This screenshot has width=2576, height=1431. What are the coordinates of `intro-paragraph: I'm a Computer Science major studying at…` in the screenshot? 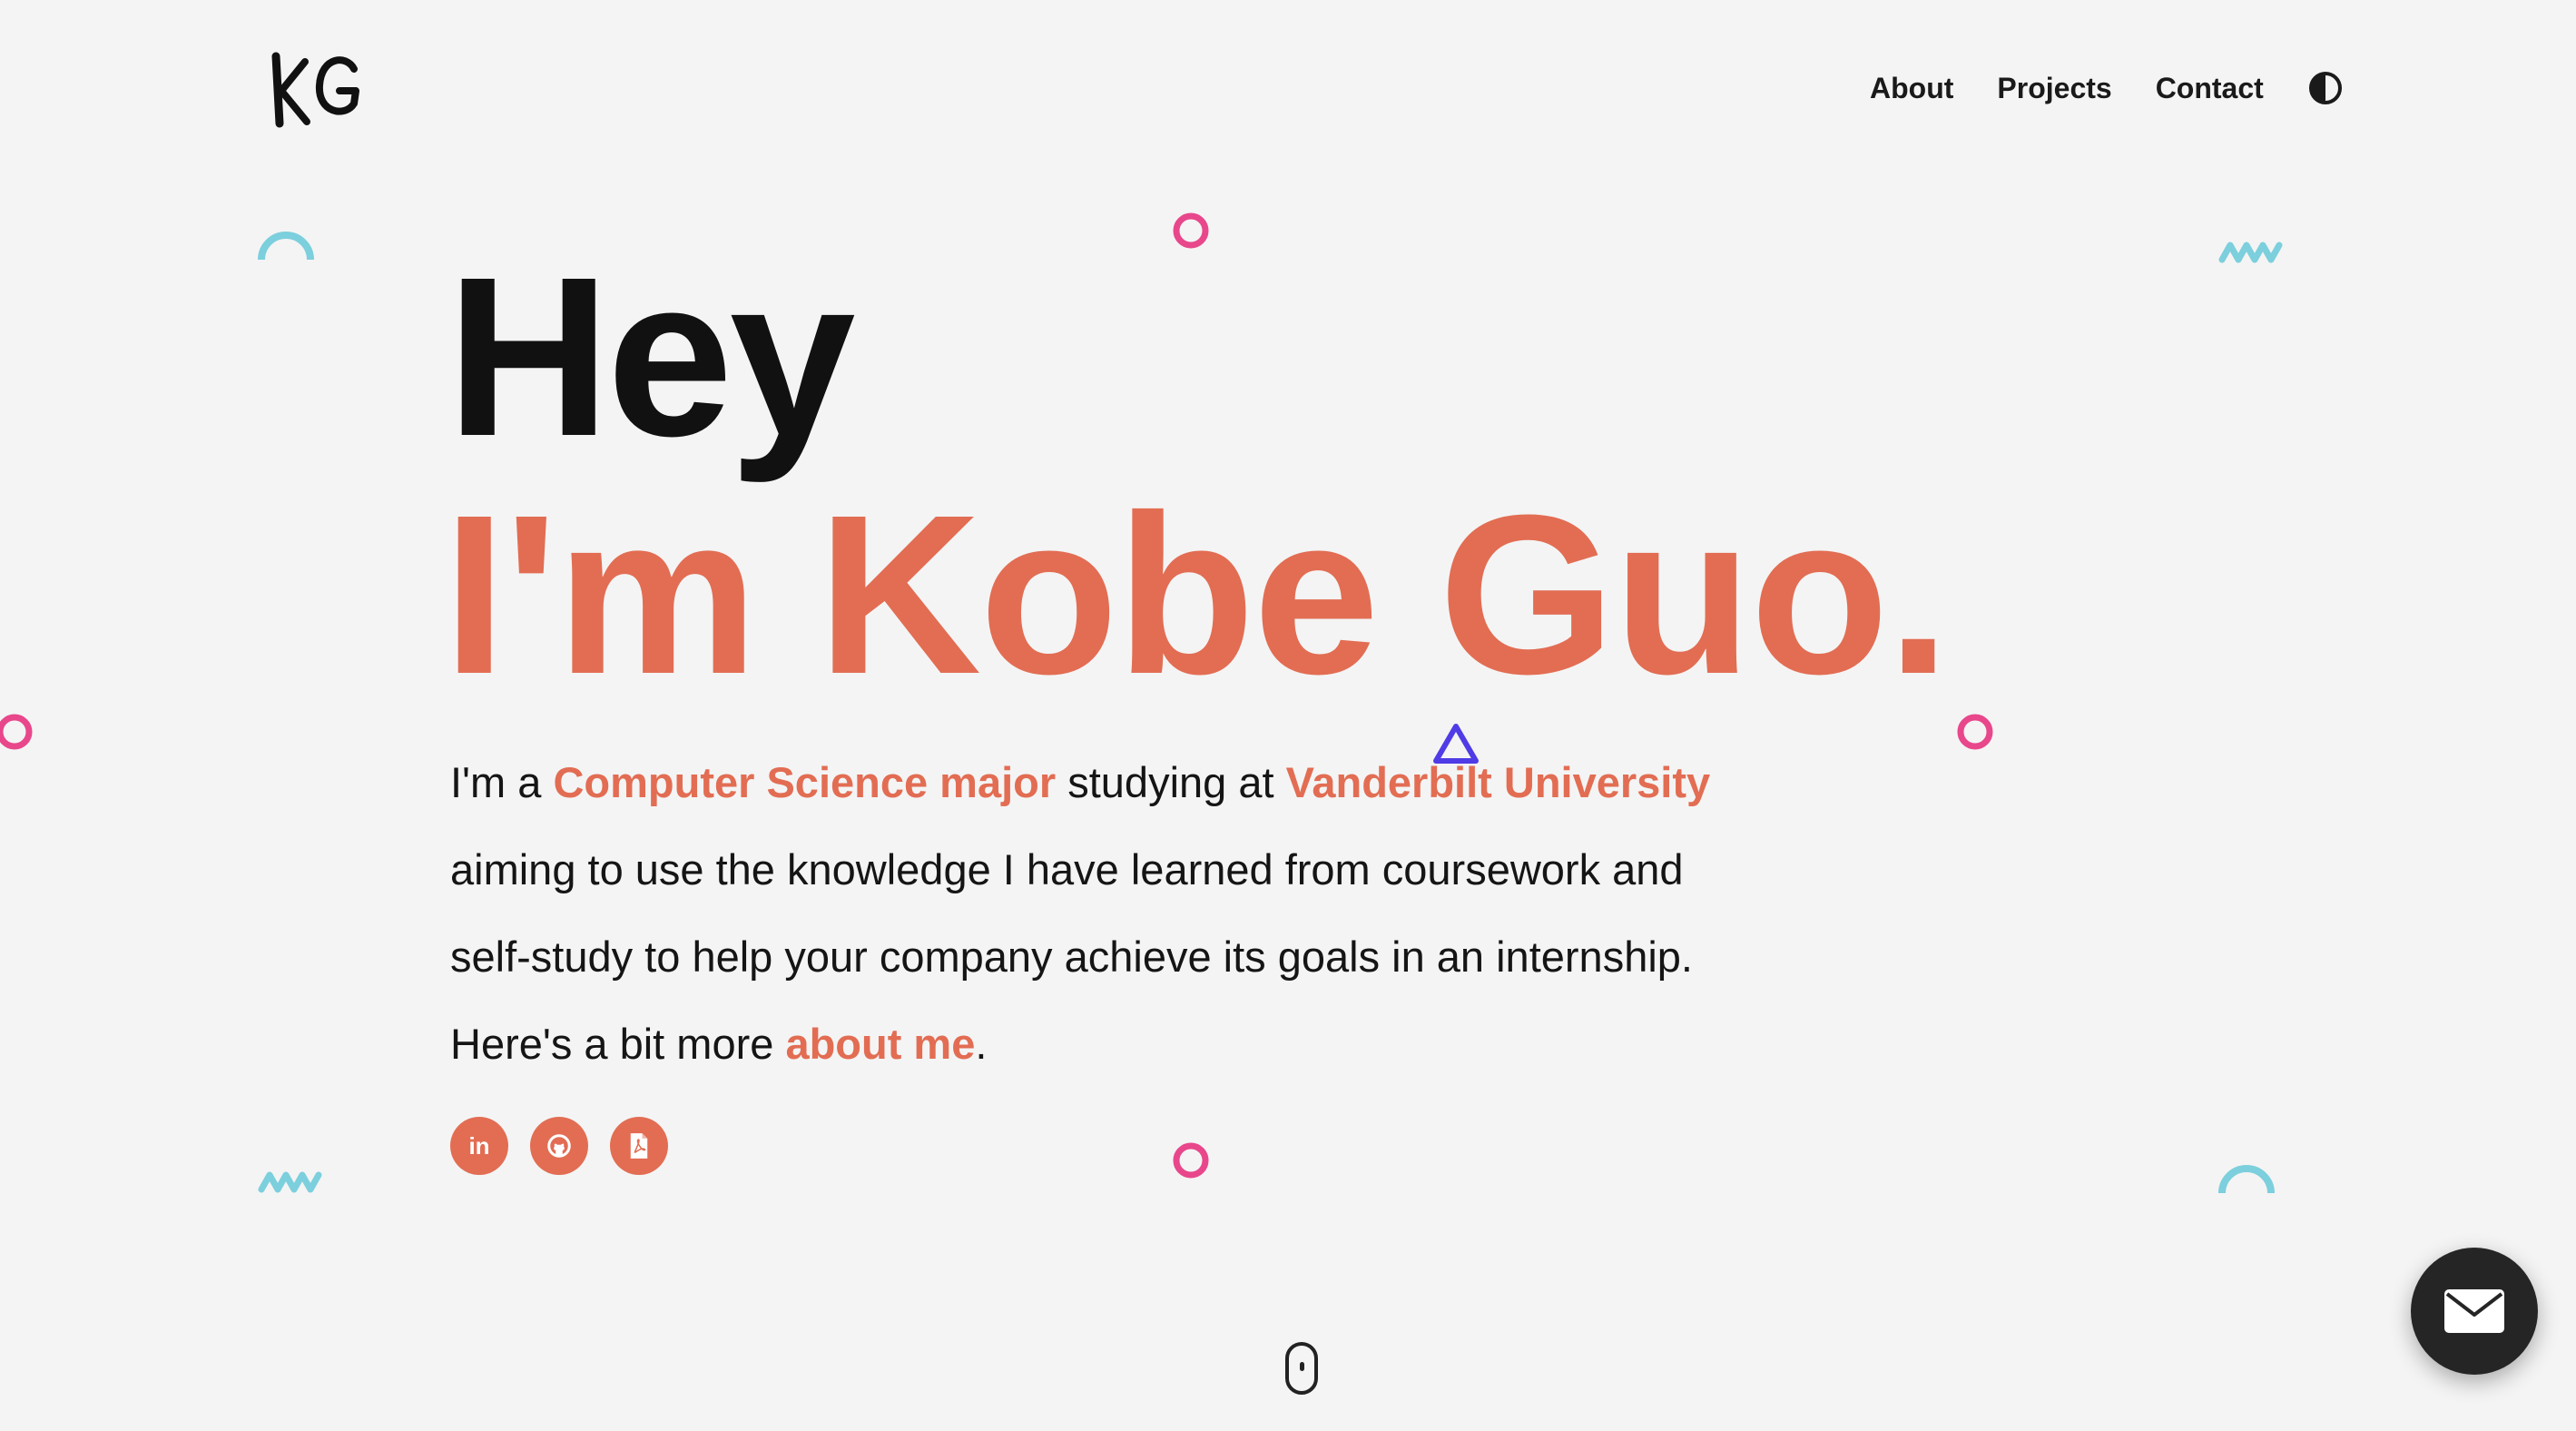 It's located at (1103, 913).